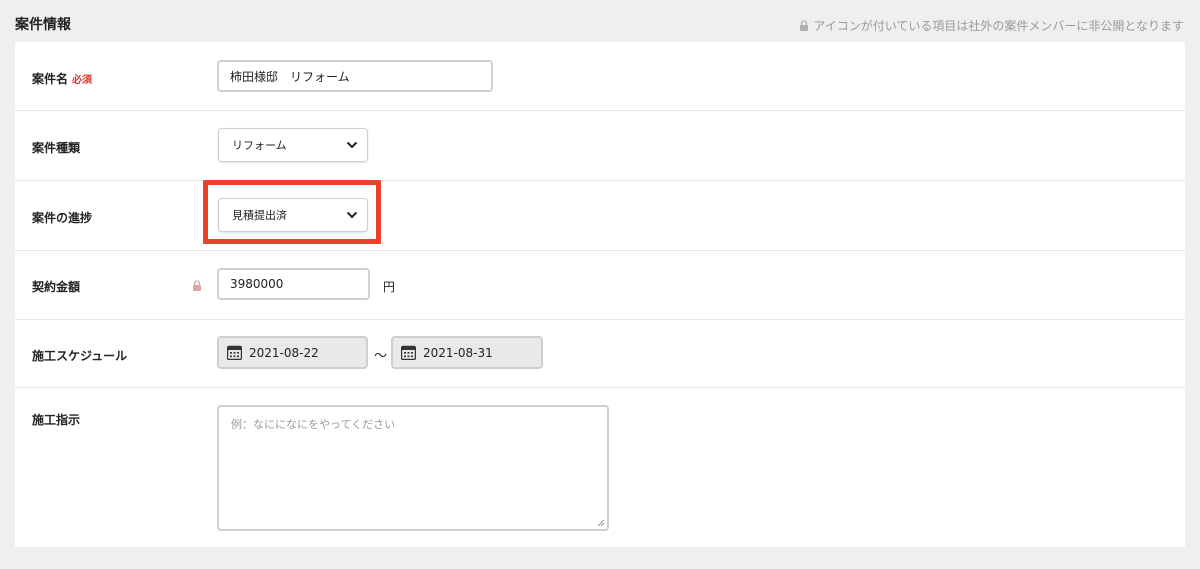 The height and width of the screenshot is (569, 1200). I want to click on schedule-end-value: 2021-08-31, so click(458, 352).